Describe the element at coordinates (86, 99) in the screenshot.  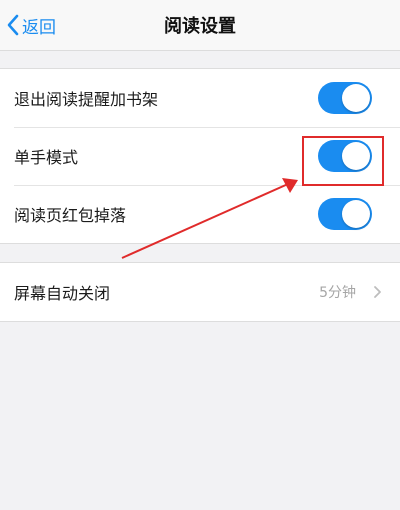
I see `setting-label: 退出阅读提醒加书架` at that location.